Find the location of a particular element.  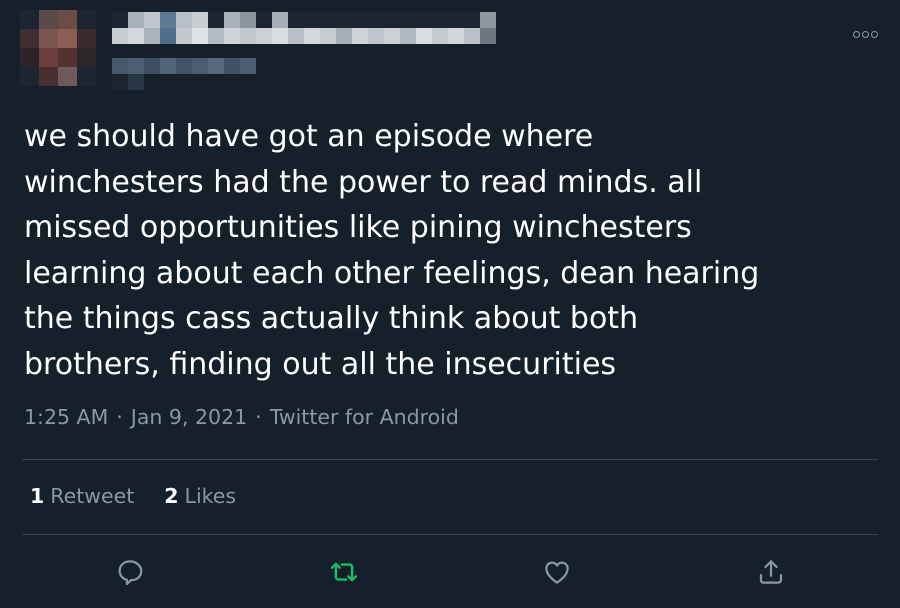

reply-icon is located at coordinates (130, 572).